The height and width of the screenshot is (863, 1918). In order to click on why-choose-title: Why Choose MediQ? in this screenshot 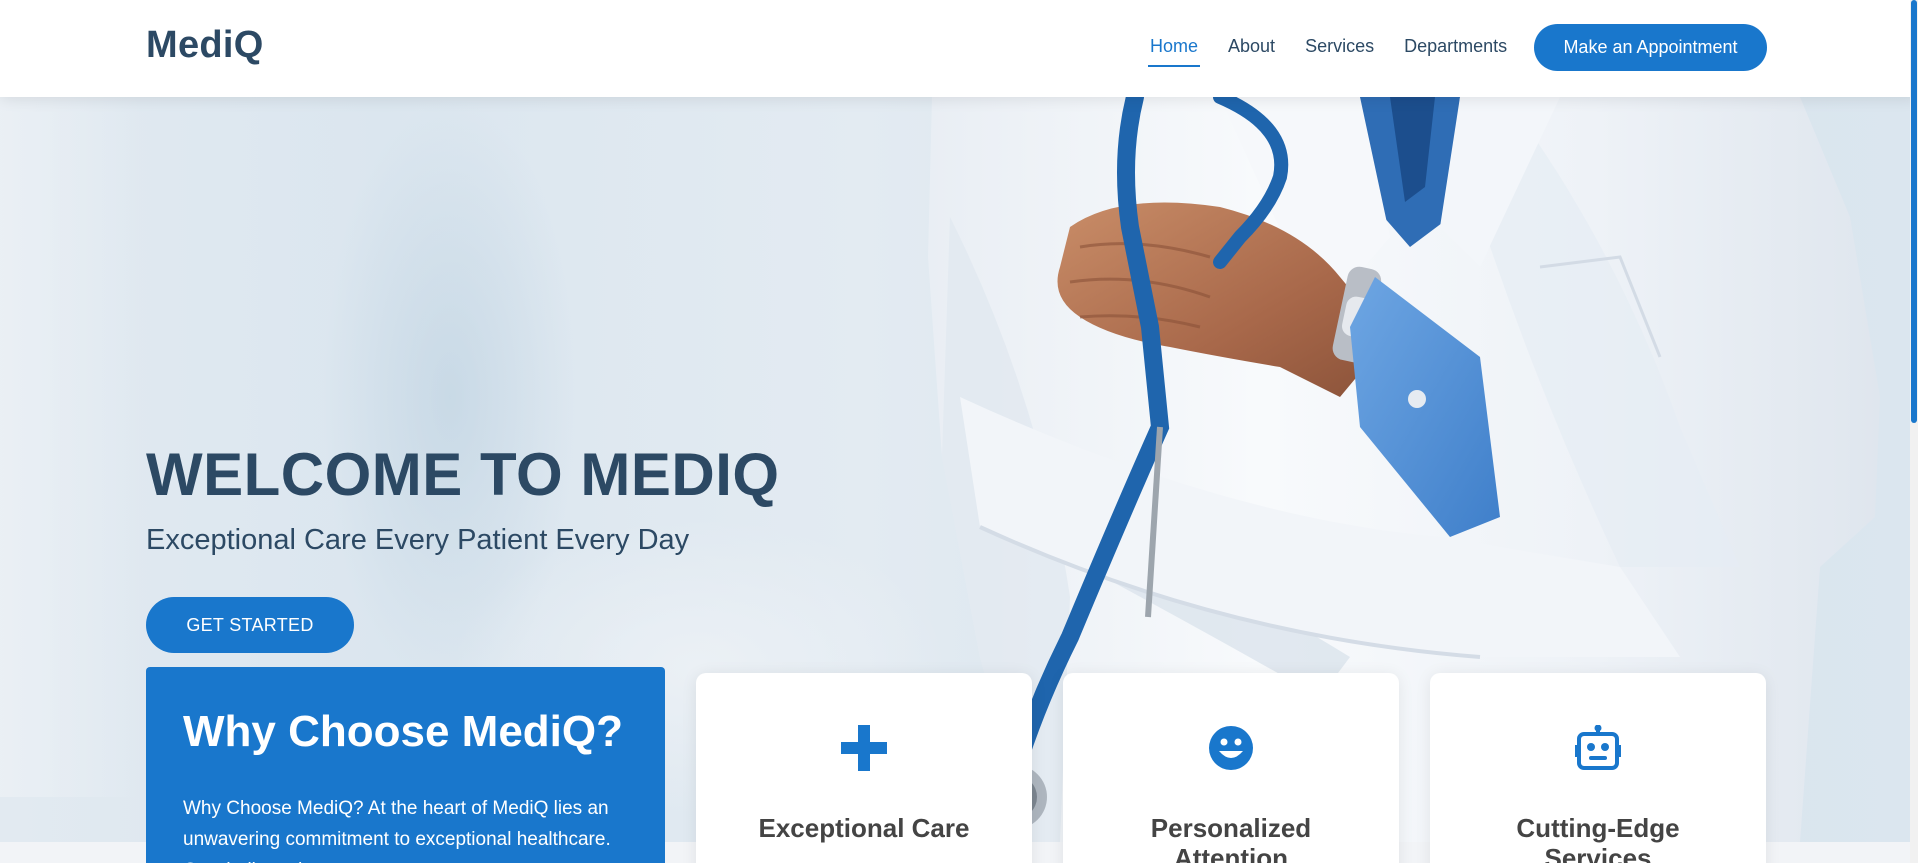, I will do `click(403, 731)`.